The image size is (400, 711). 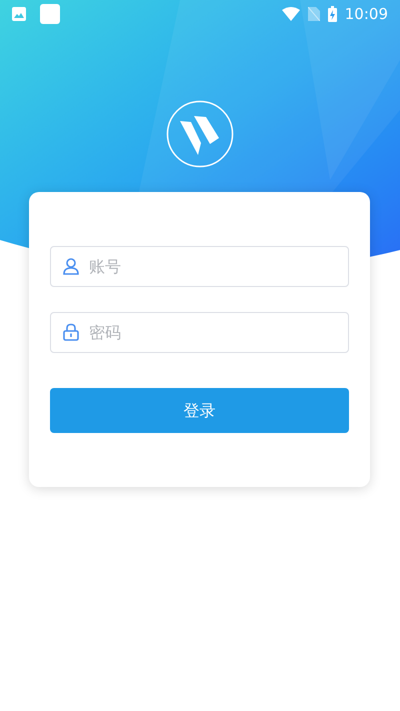 I want to click on username-field: 账号, so click(x=199, y=266).